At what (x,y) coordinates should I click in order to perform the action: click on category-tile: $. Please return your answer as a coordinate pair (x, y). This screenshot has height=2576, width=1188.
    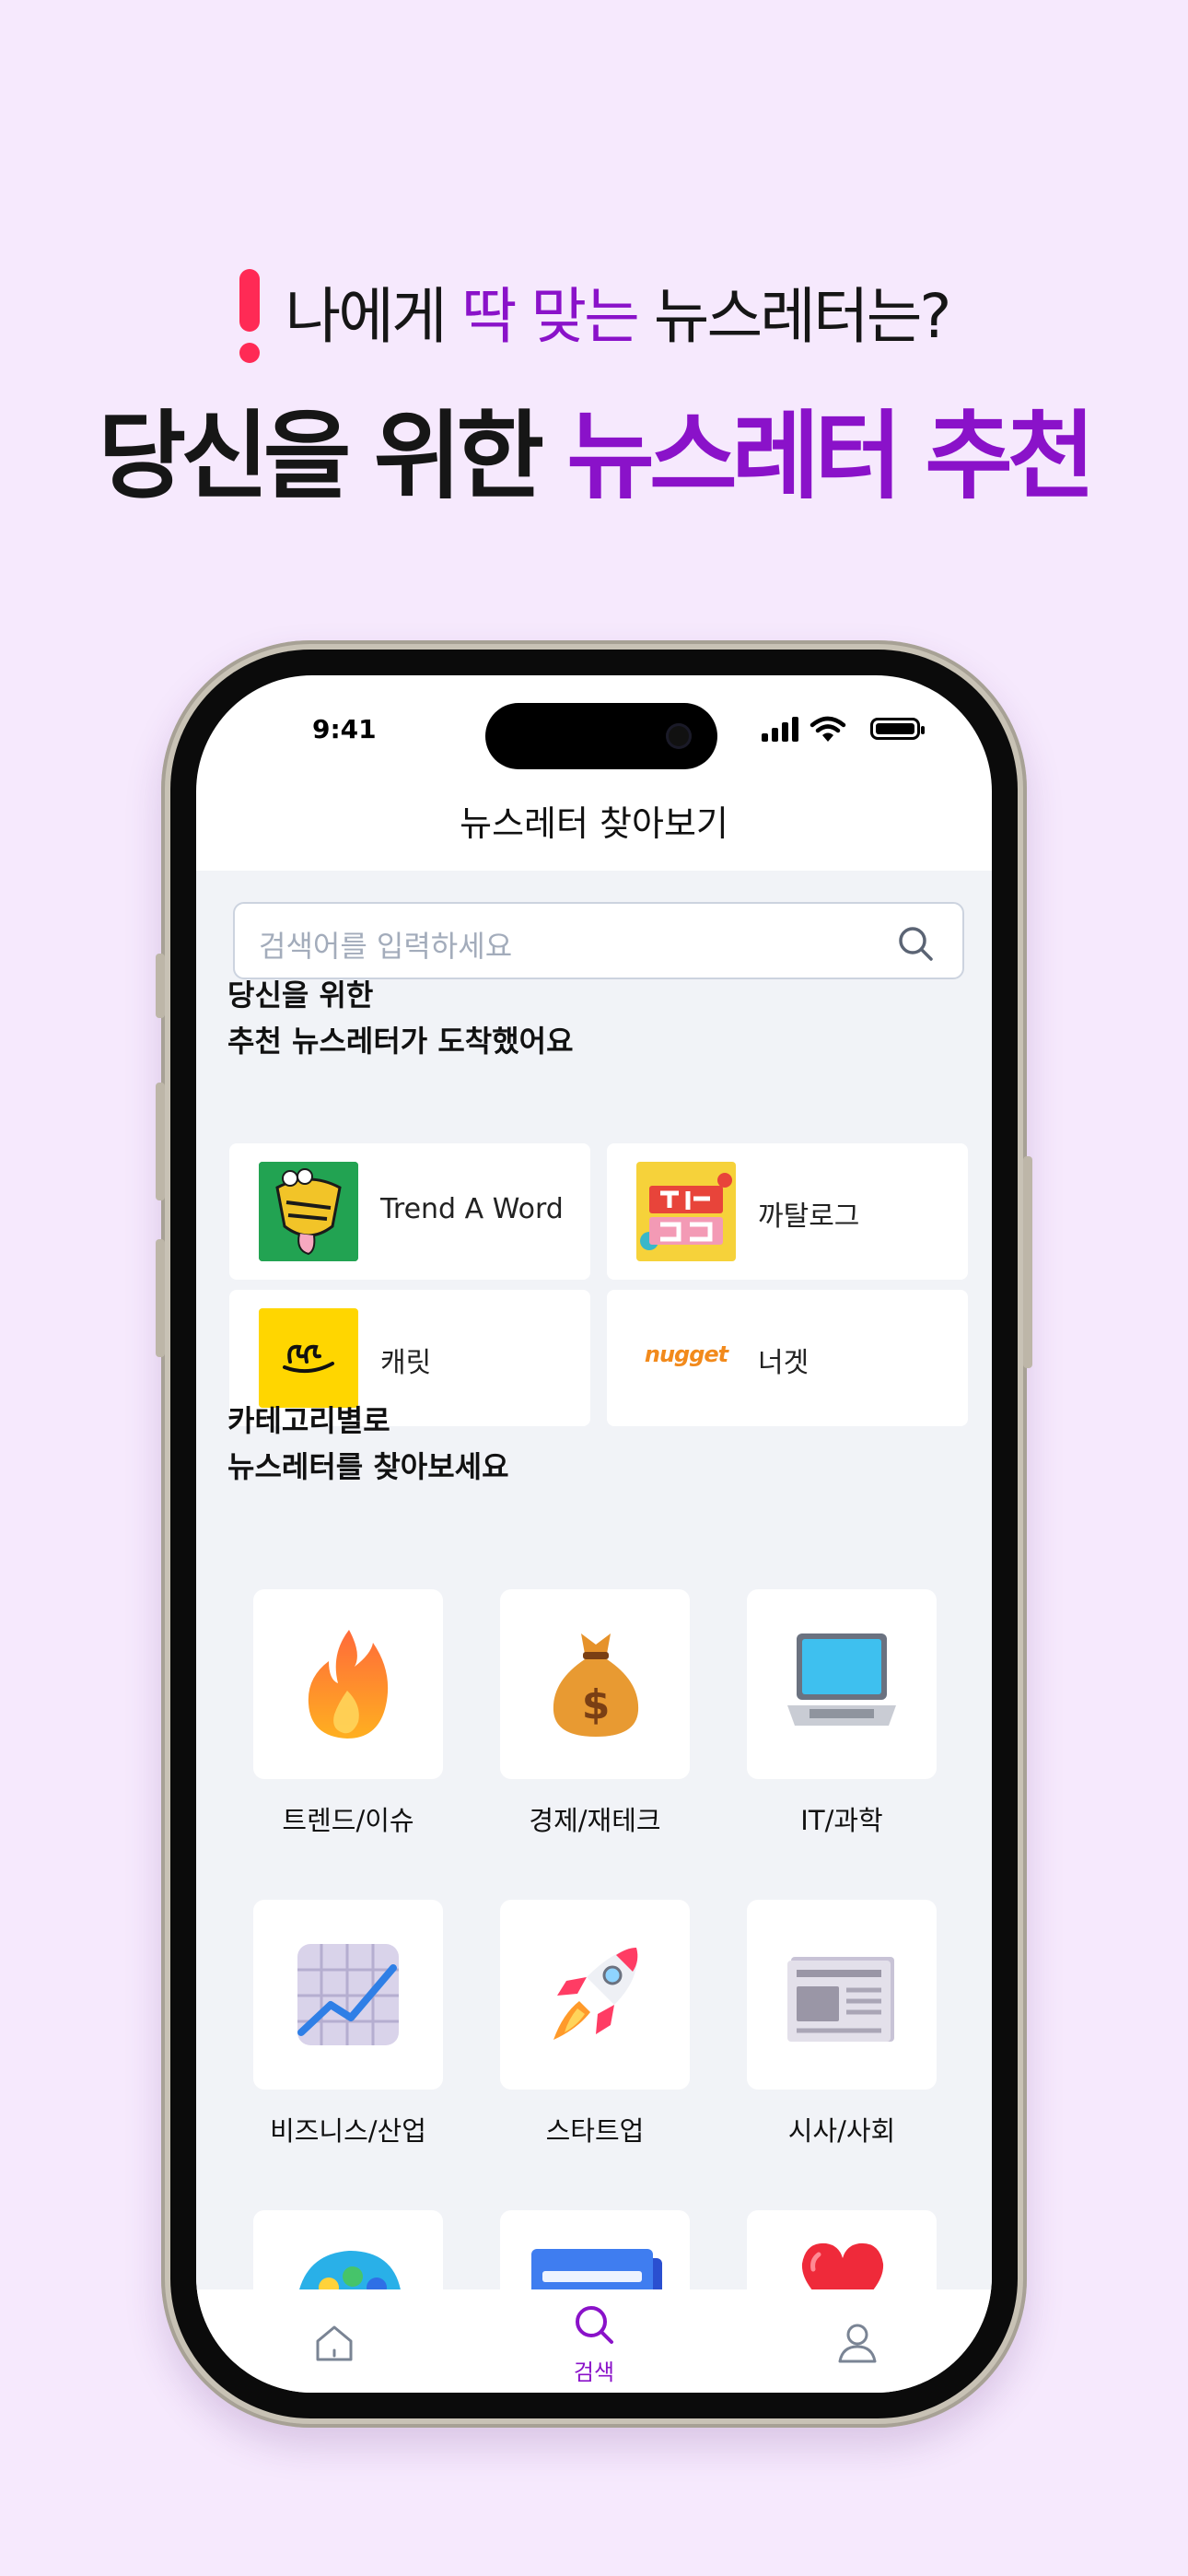
    Looking at the image, I should click on (595, 1684).